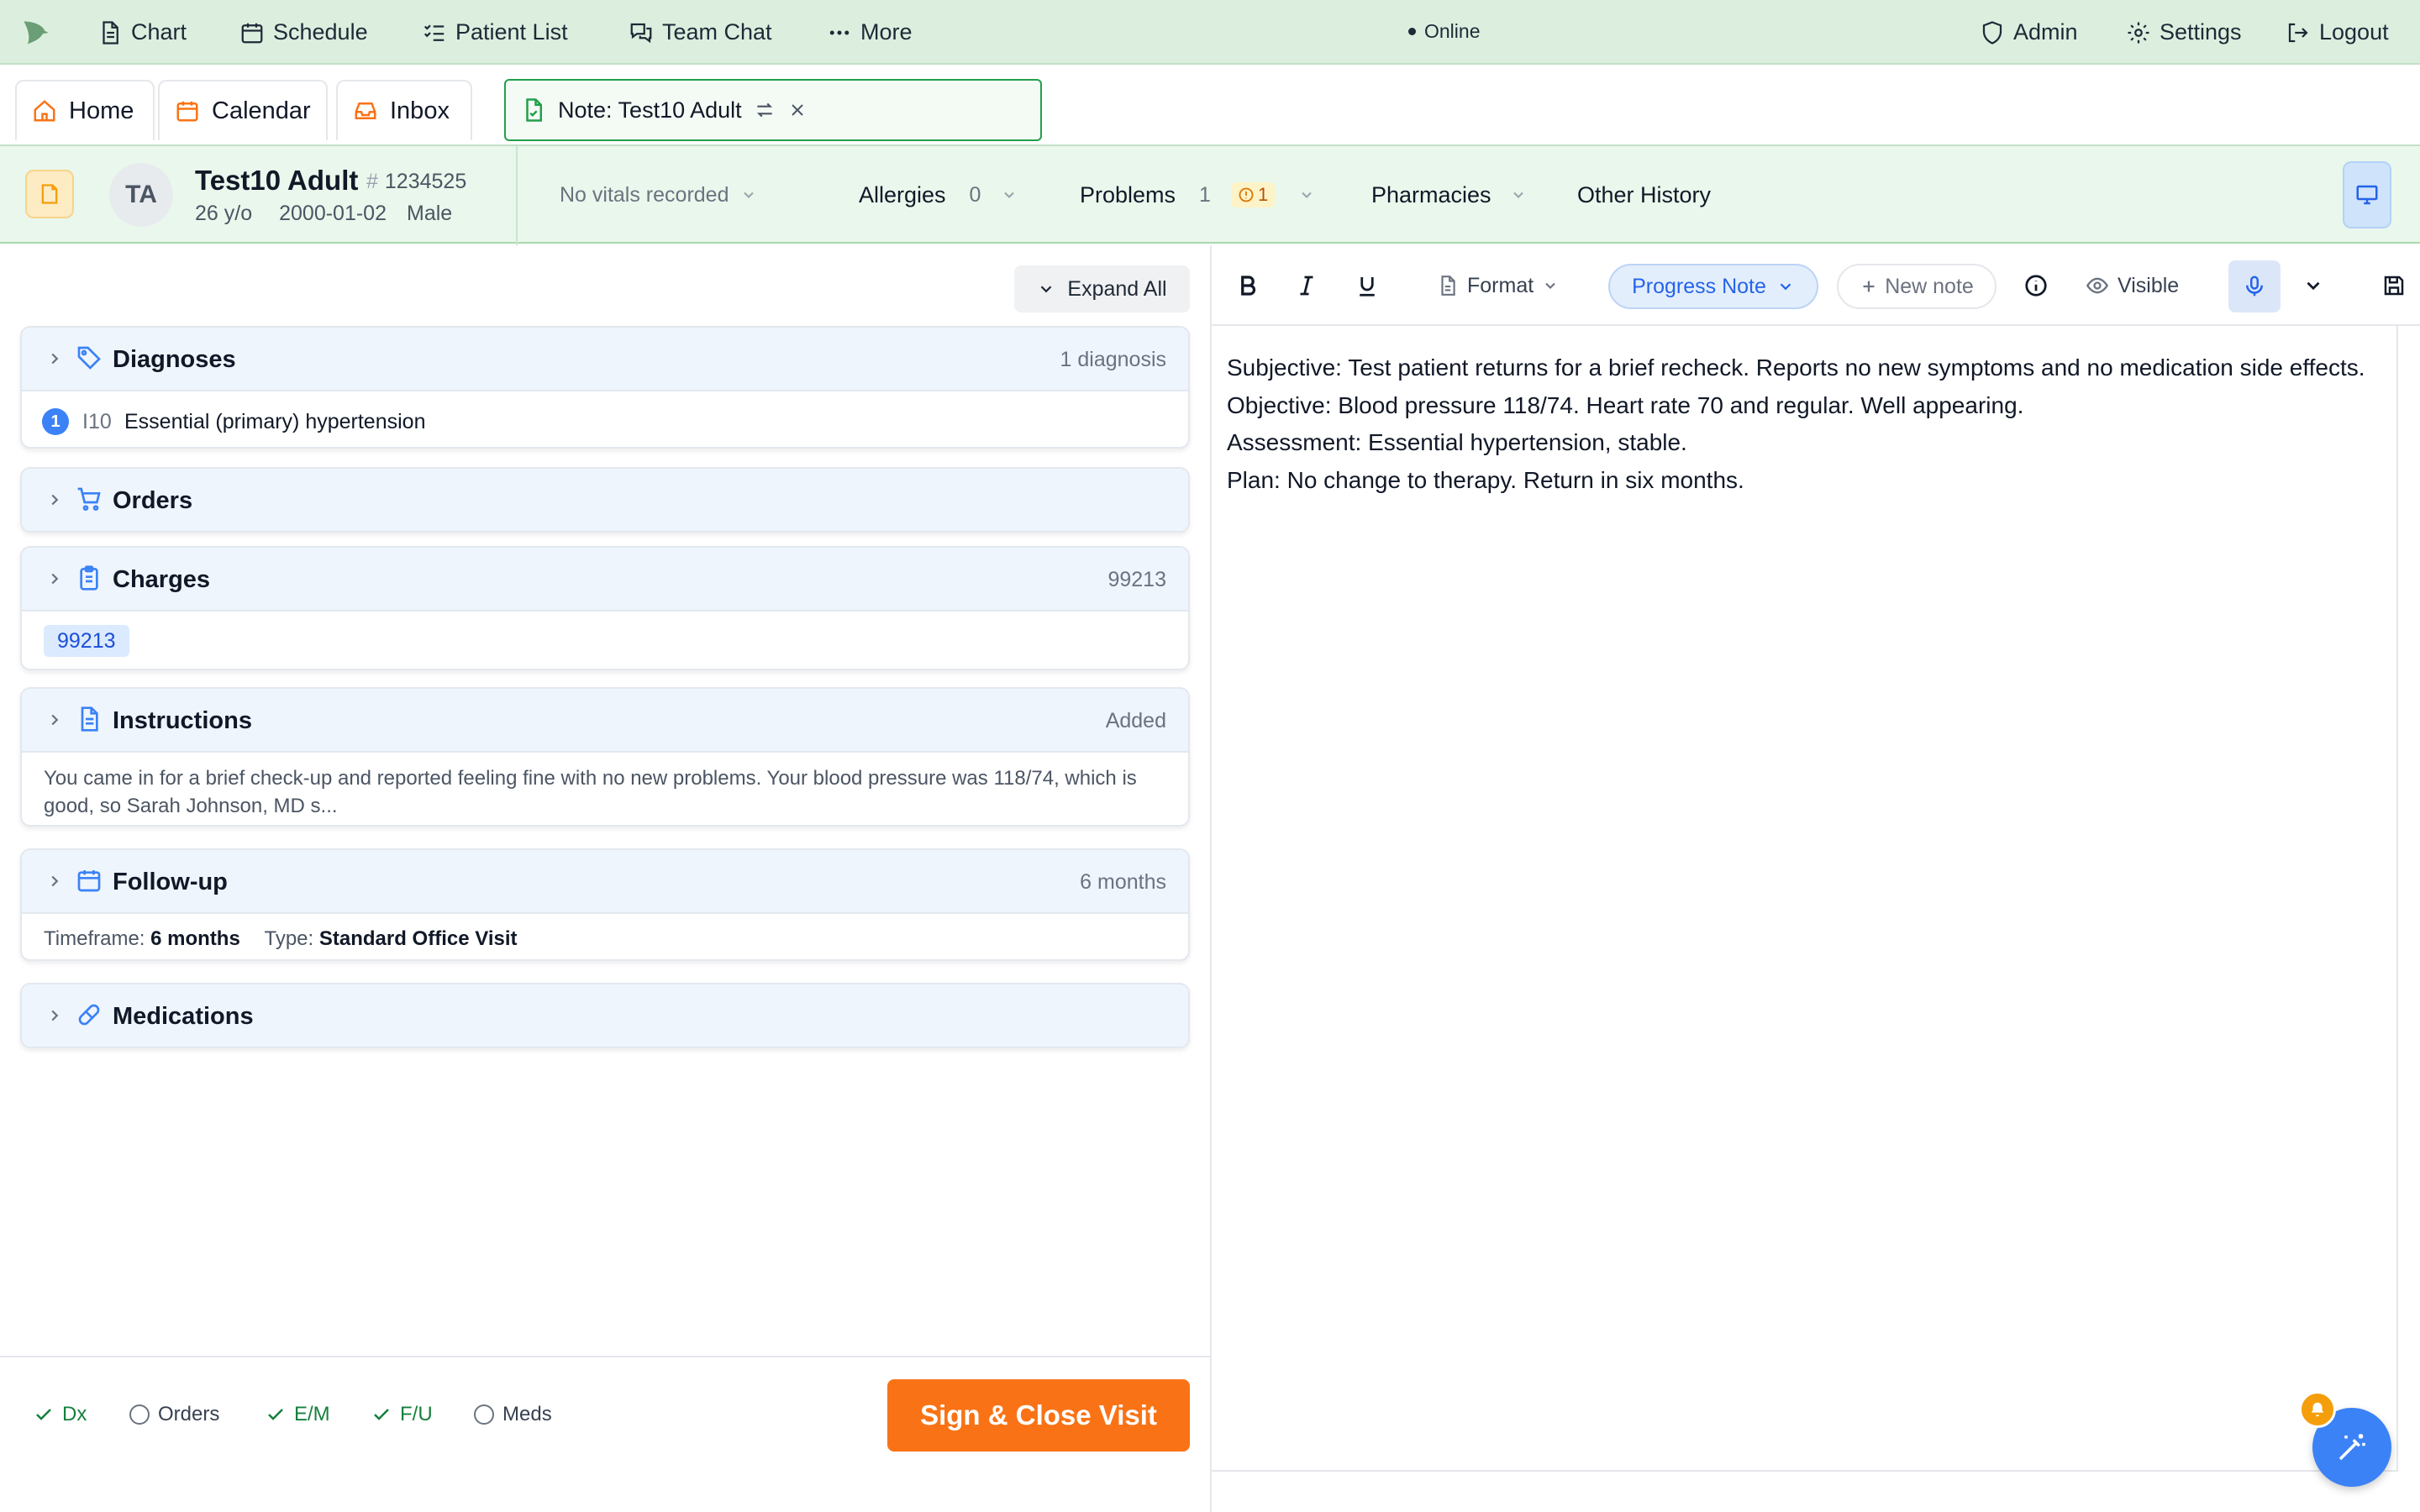 The image size is (2420, 1512). I want to click on orders-header: Orders, so click(605, 500).